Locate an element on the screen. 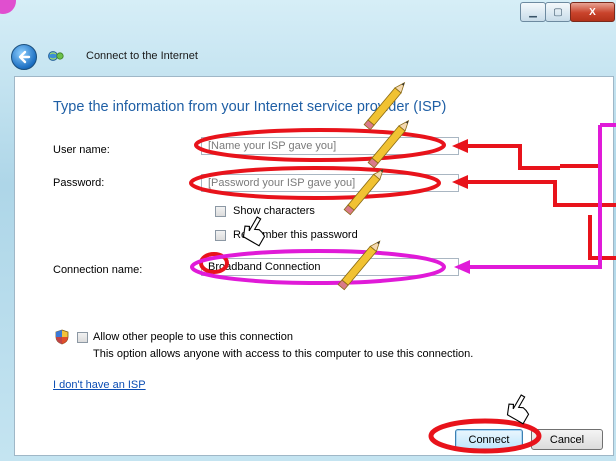 The height and width of the screenshot is (461, 616). minimize-icon: ▁ is located at coordinates (533, 12).